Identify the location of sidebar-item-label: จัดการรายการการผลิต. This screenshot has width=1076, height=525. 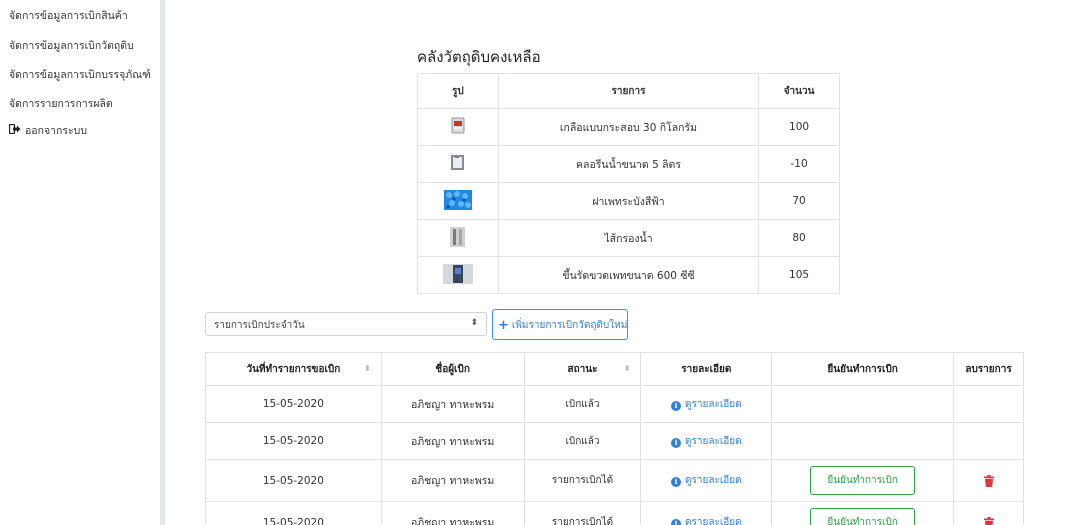
(61, 104).